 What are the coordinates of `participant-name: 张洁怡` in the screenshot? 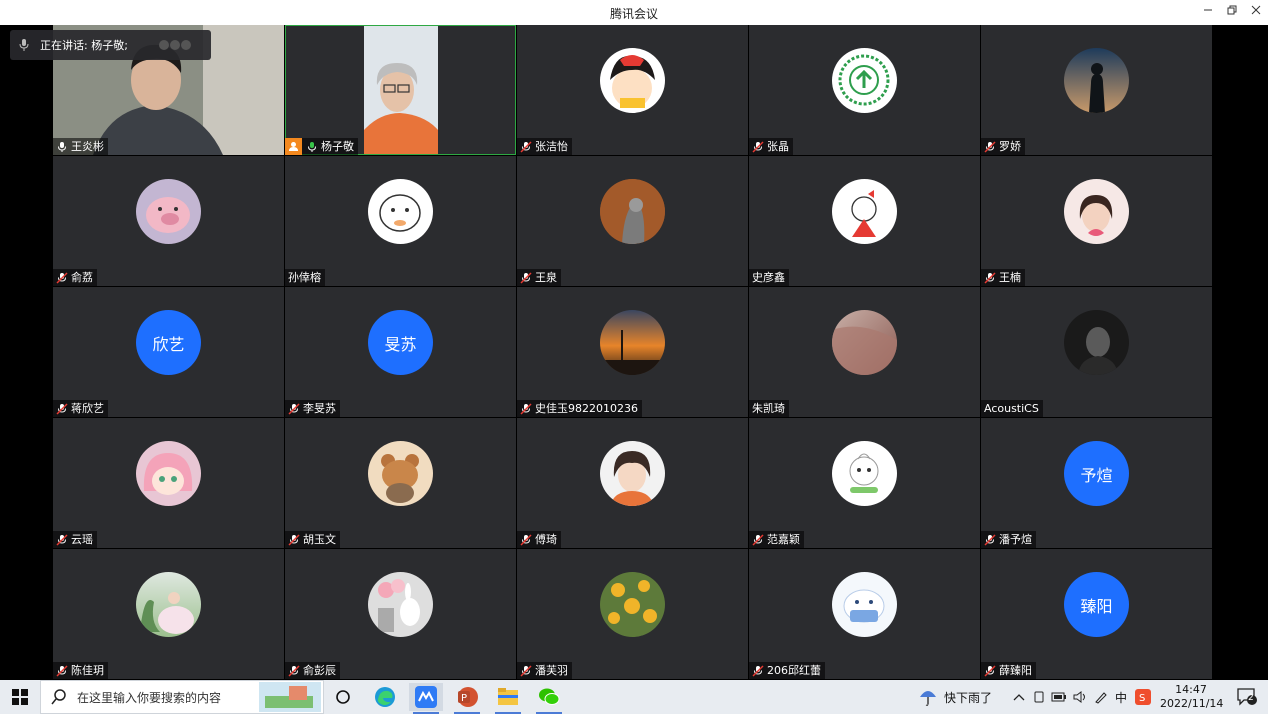 It's located at (551, 146).